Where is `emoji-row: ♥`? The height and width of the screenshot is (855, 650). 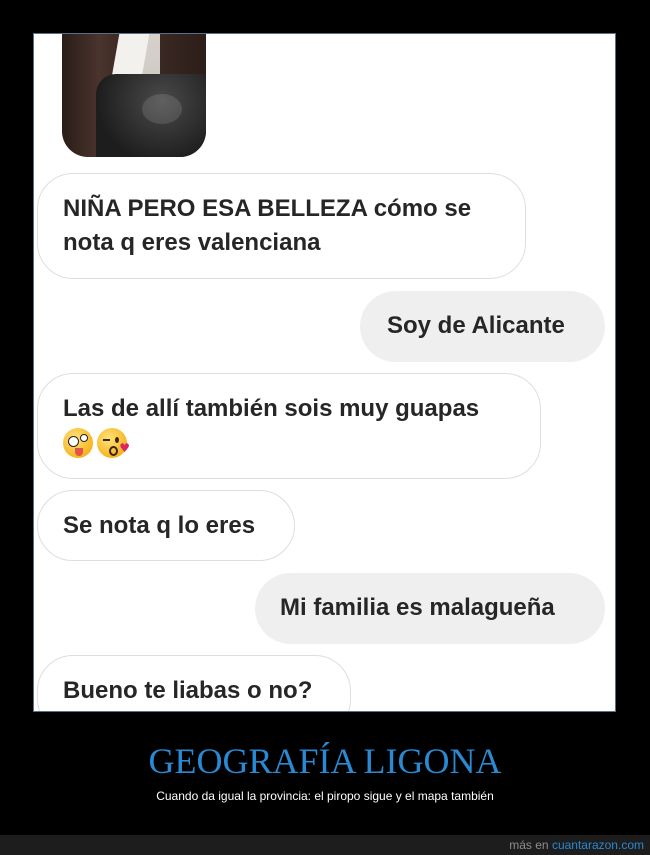
emoji-row: ♥ is located at coordinates (301, 443).